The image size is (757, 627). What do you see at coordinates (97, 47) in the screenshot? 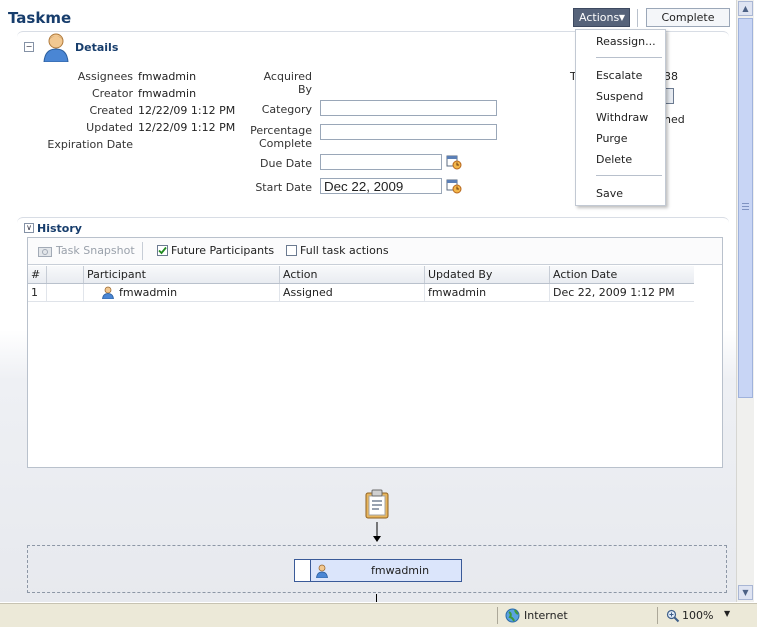
I see `details-title: Details` at bounding box center [97, 47].